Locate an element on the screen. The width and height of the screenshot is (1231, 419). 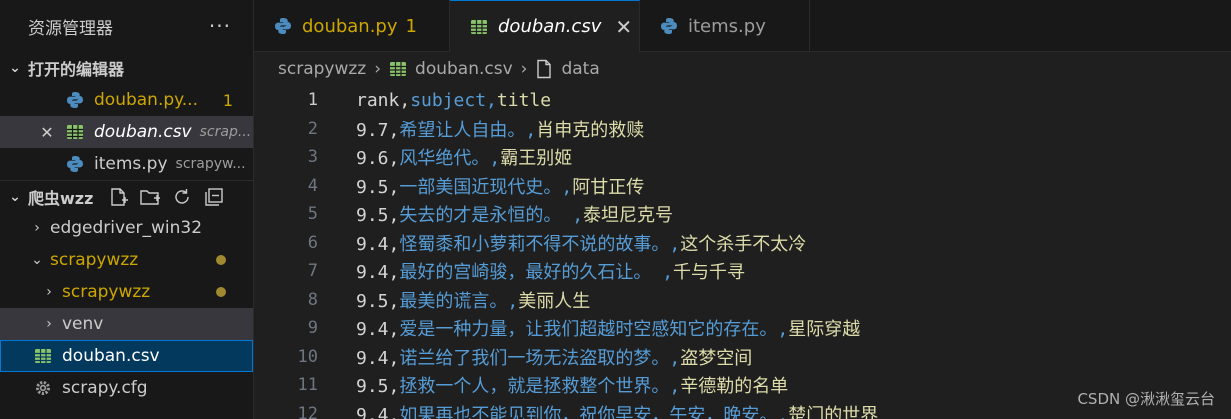
workspace-actions is located at coordinates (166, 197).